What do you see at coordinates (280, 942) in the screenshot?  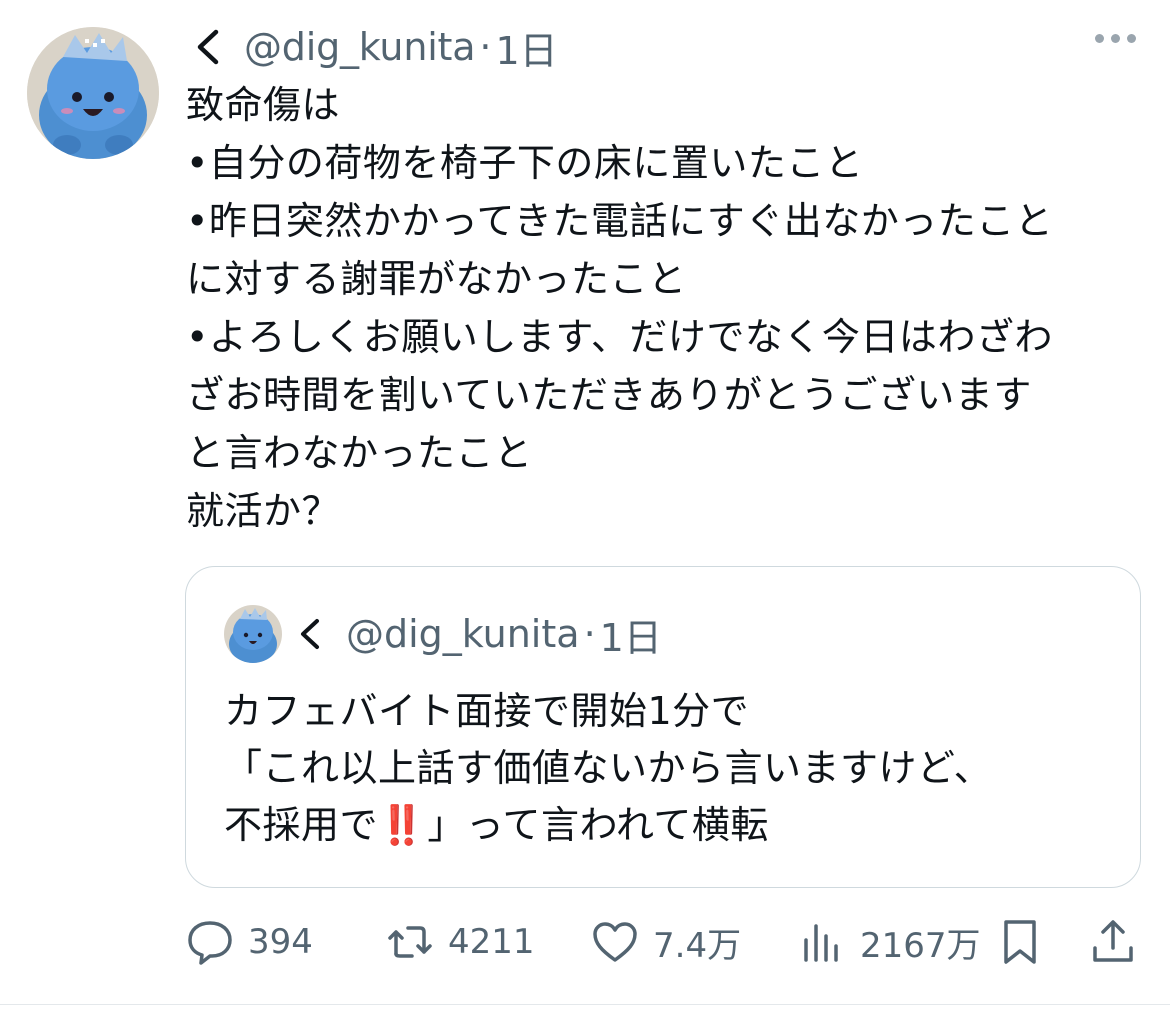 I see `reply-count: 394` at bounding box center [280, 942].